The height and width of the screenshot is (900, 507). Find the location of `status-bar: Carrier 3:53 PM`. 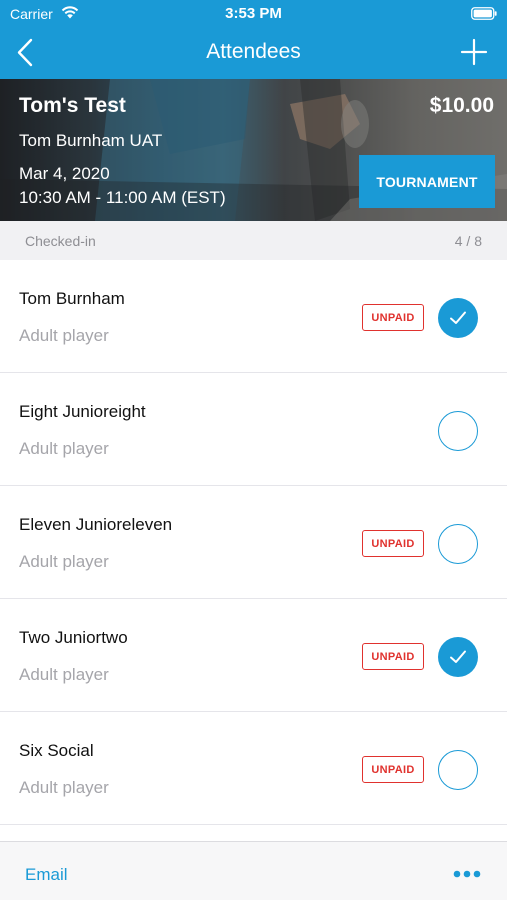

status-bar: Carrier 3:53 PM is located at coordinates (253, 14).